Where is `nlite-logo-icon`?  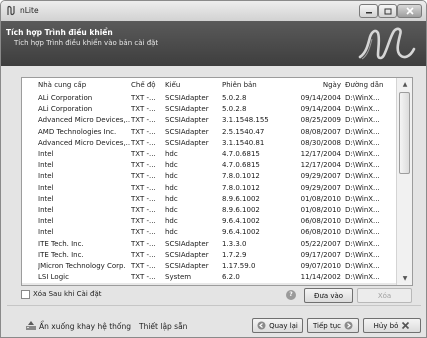
nlite-logo-icon is located at coordinates (387, 43).